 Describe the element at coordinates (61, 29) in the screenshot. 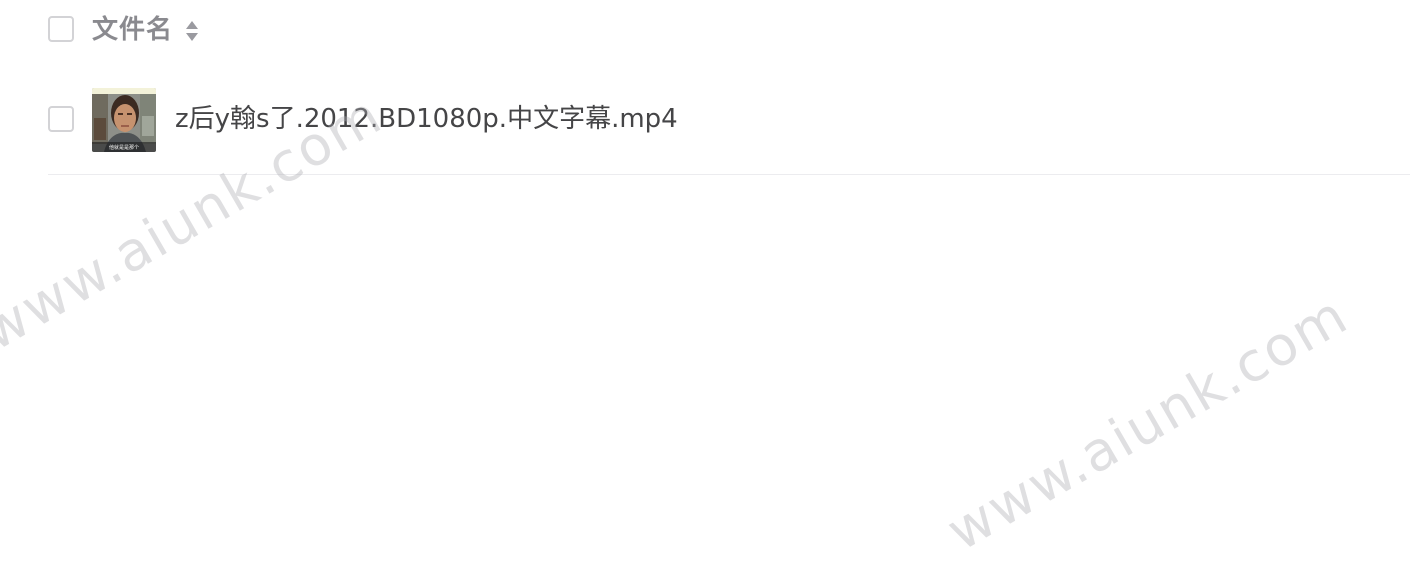

I see `select-all-checkbox` at that location.